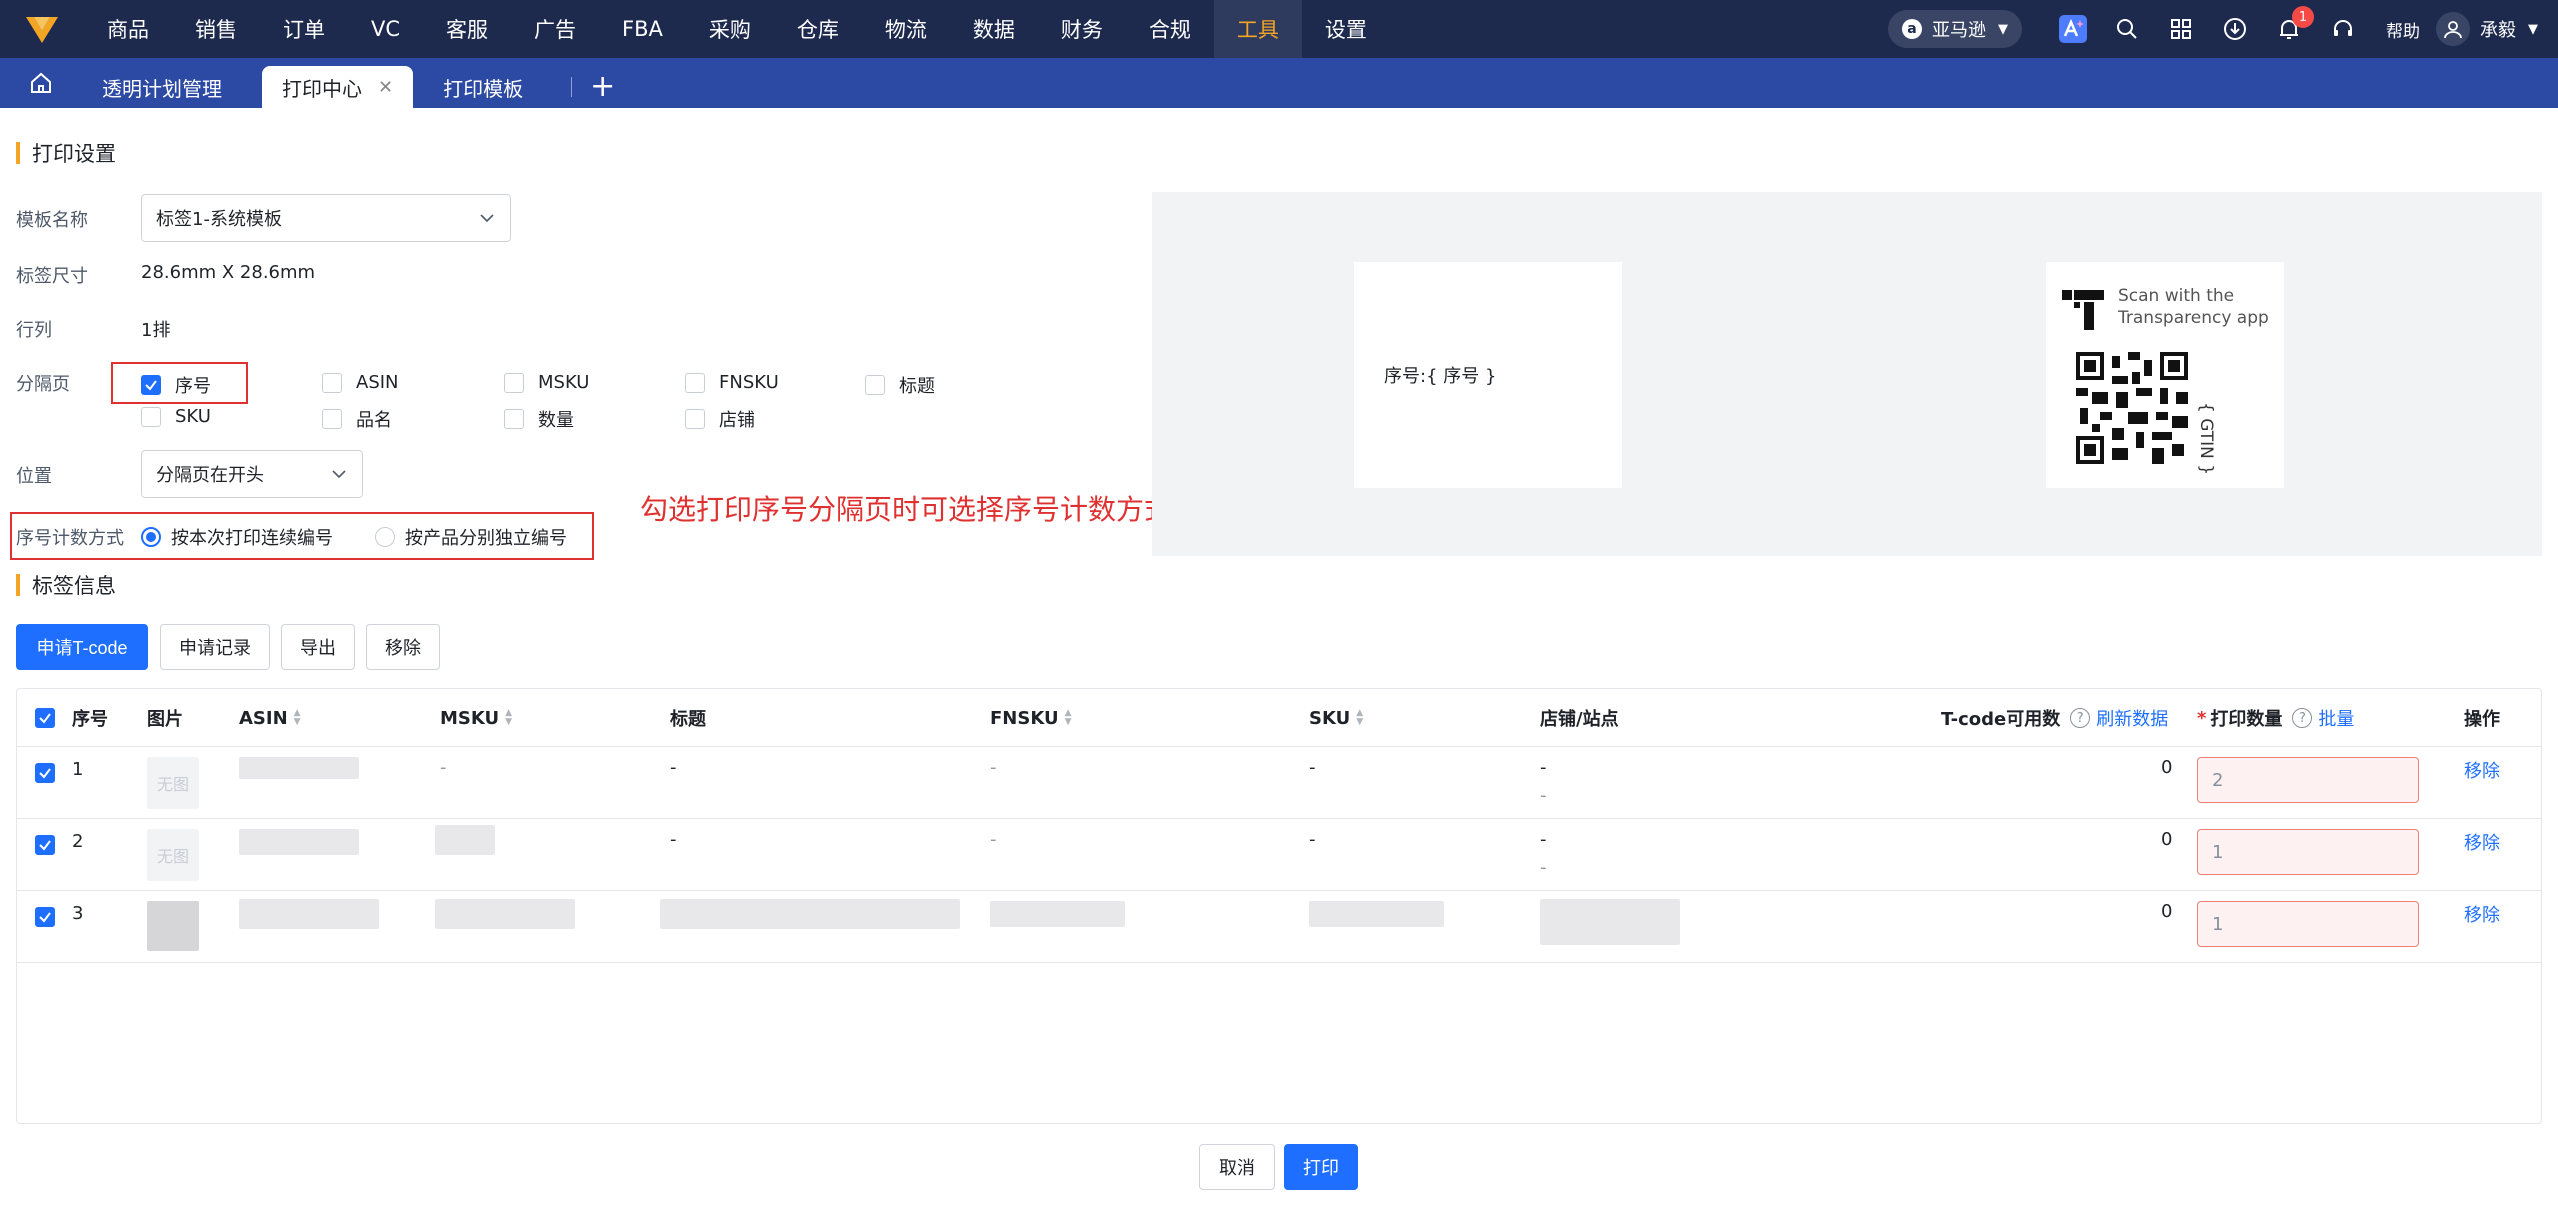 This screenshot has width=2558, height=1223. What do you see at coordinates (385, 87) in the screenshot?
I see `close-icon: ✕` at bounding box center [385, 87].